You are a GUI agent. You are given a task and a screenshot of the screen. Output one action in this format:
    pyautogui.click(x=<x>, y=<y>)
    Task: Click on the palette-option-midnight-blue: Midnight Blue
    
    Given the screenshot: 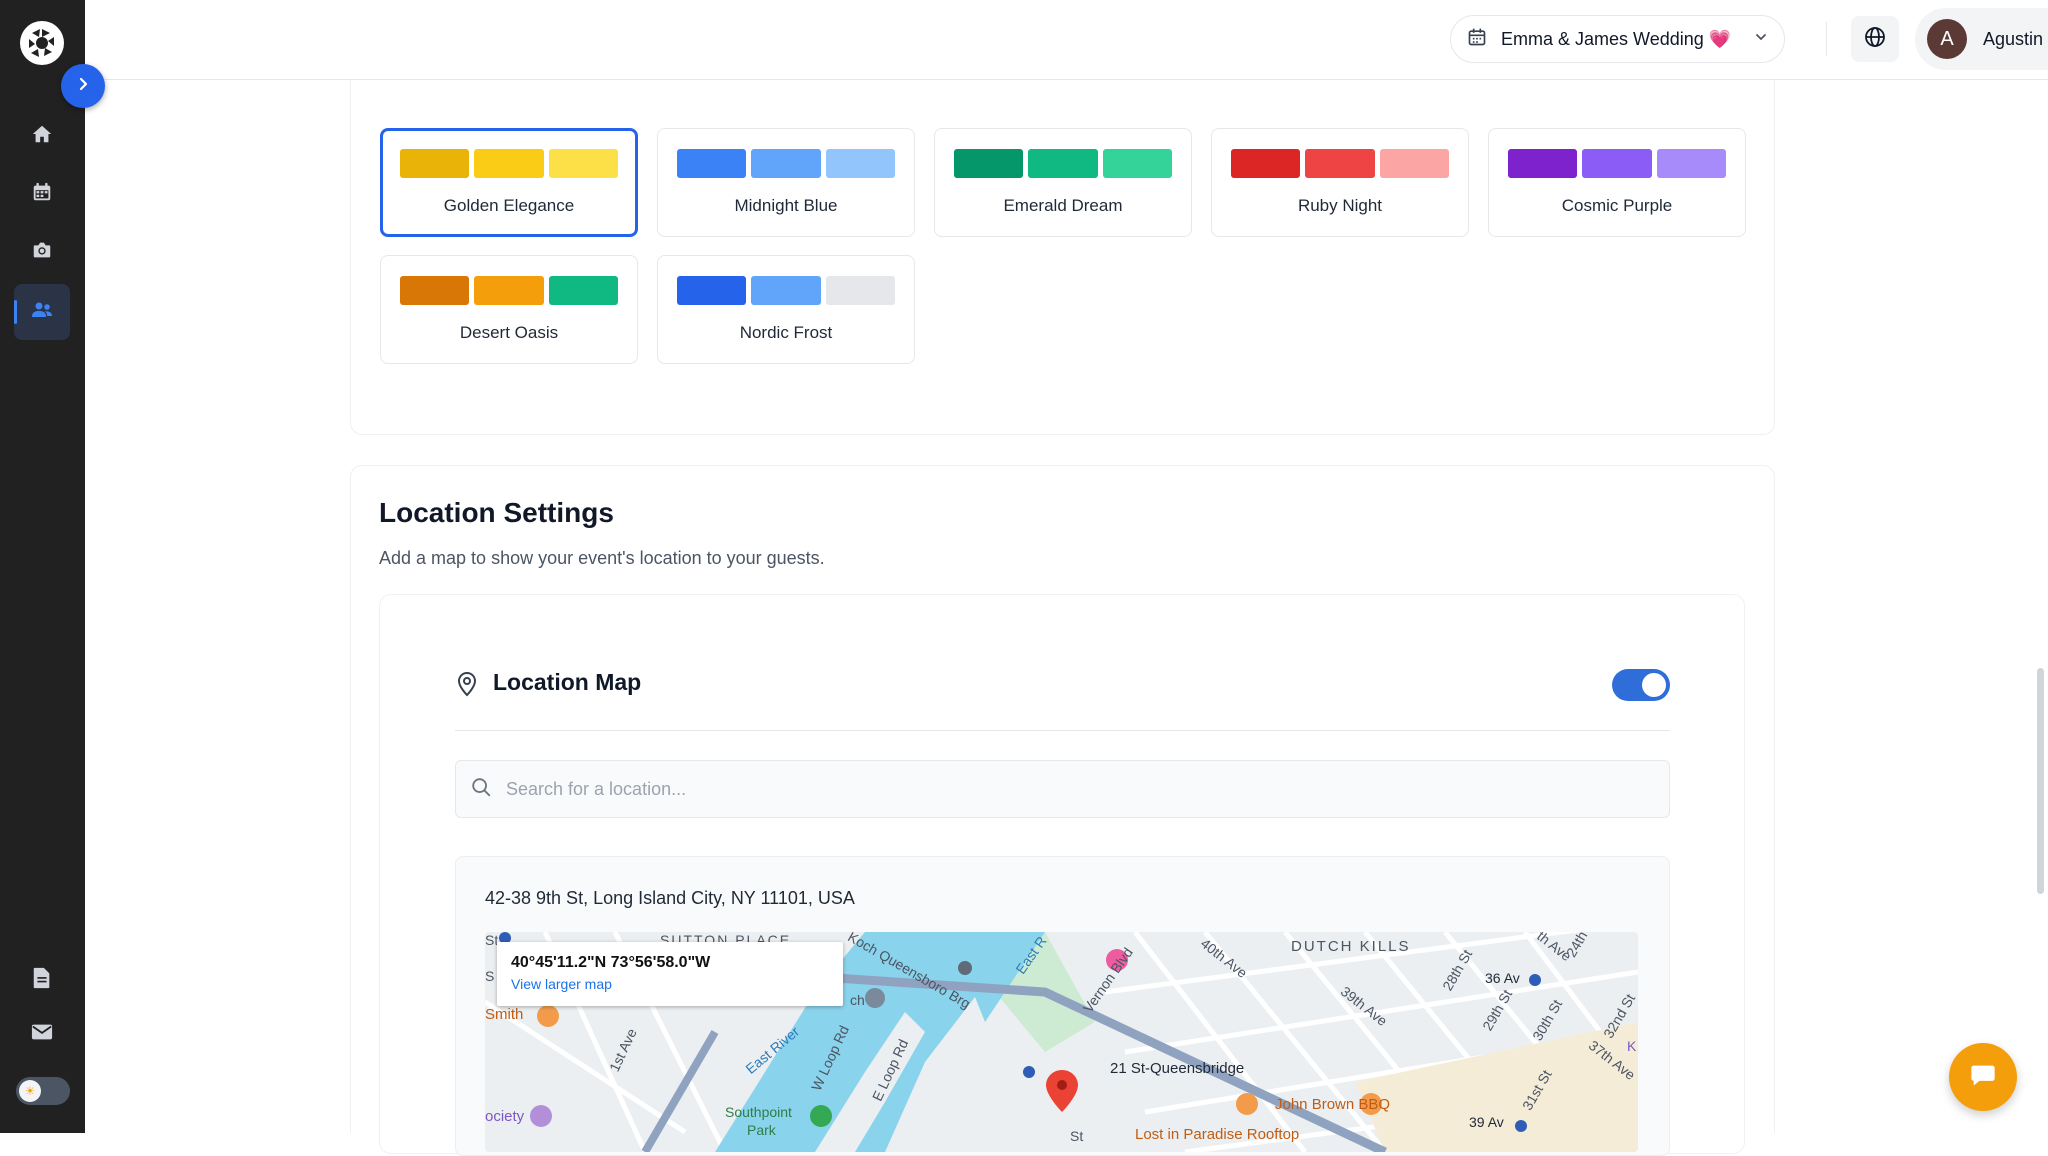 What is the action you would take?
    pyautogui.click(x=786, y=182)
    